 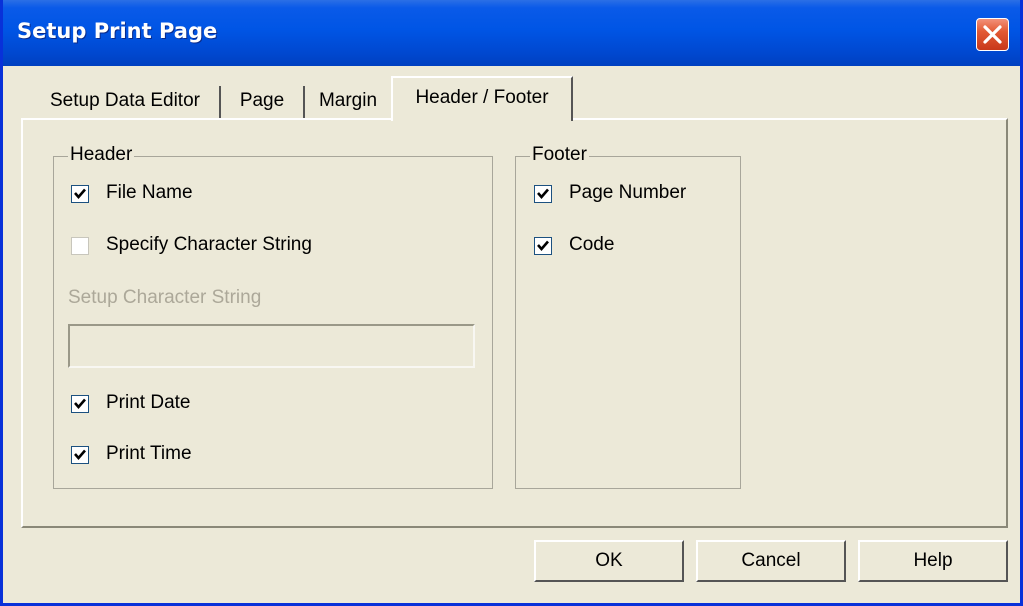 I want to click on checkbox-label: Specify Character String, so click(x=209, y=244).